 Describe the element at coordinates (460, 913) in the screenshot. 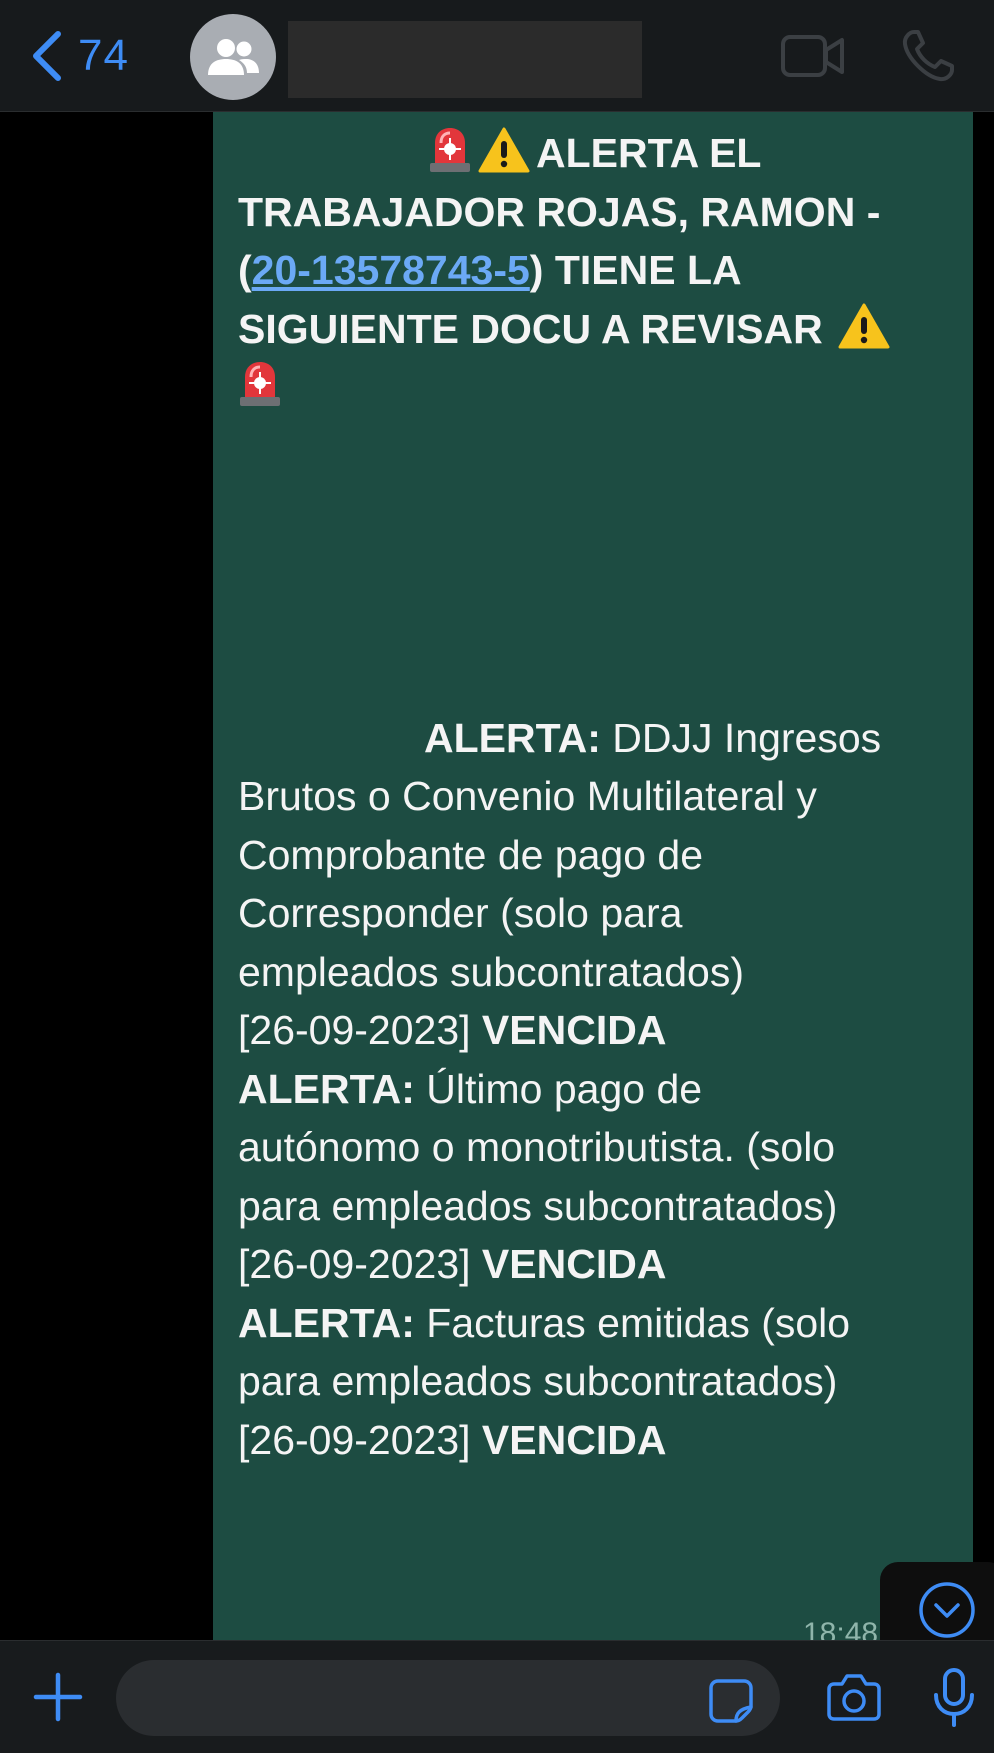

I see `alert-line: Corresponder (solo para` at that location.